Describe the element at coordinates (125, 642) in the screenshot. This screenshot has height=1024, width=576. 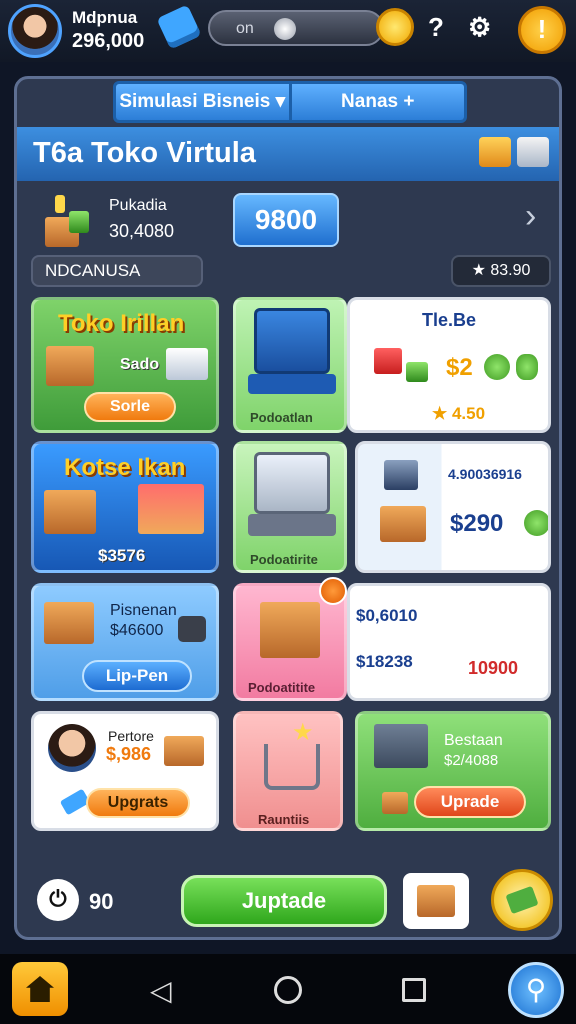
I see `card-pisnenan: Pisnenan $46600 Lip-Pen` at that location.